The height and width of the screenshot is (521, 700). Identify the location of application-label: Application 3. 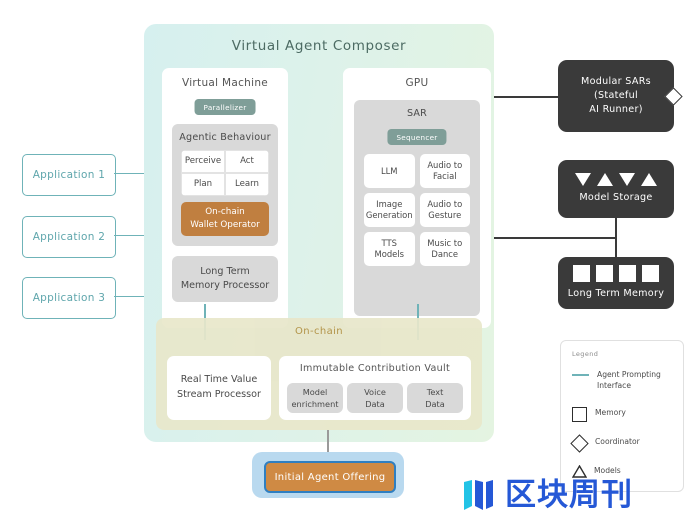
(69, 298).